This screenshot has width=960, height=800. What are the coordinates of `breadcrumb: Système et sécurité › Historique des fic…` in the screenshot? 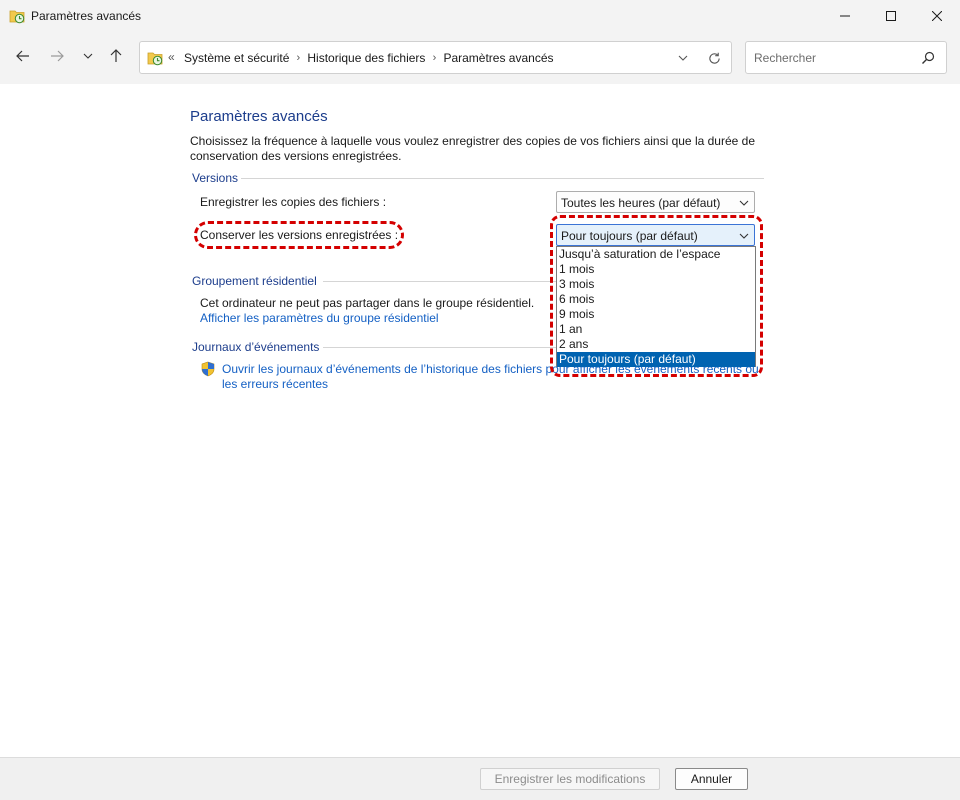 It's located at (369, 58).